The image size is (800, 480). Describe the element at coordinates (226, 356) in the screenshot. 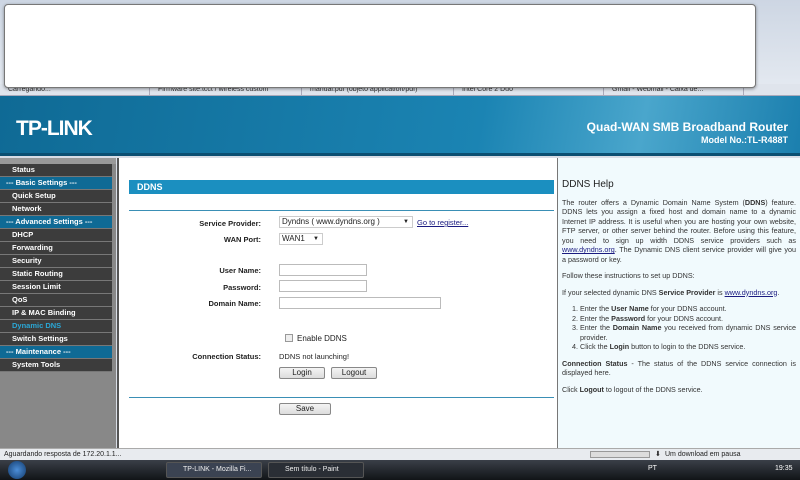

I see `connection-status-label: Connection Status:` at that location.